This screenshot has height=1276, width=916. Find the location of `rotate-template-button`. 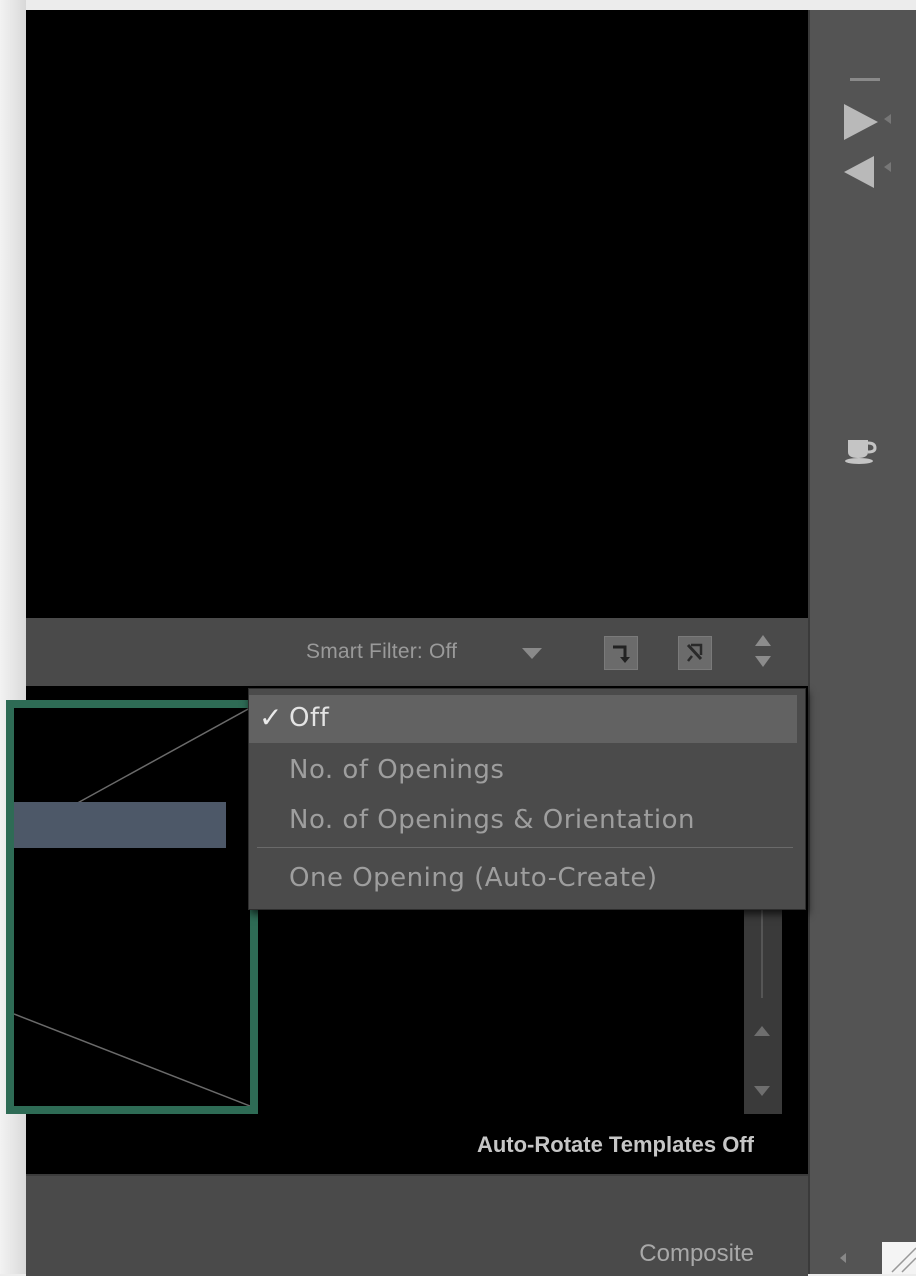

rotate-template-button is located at coordinates (621, 653).